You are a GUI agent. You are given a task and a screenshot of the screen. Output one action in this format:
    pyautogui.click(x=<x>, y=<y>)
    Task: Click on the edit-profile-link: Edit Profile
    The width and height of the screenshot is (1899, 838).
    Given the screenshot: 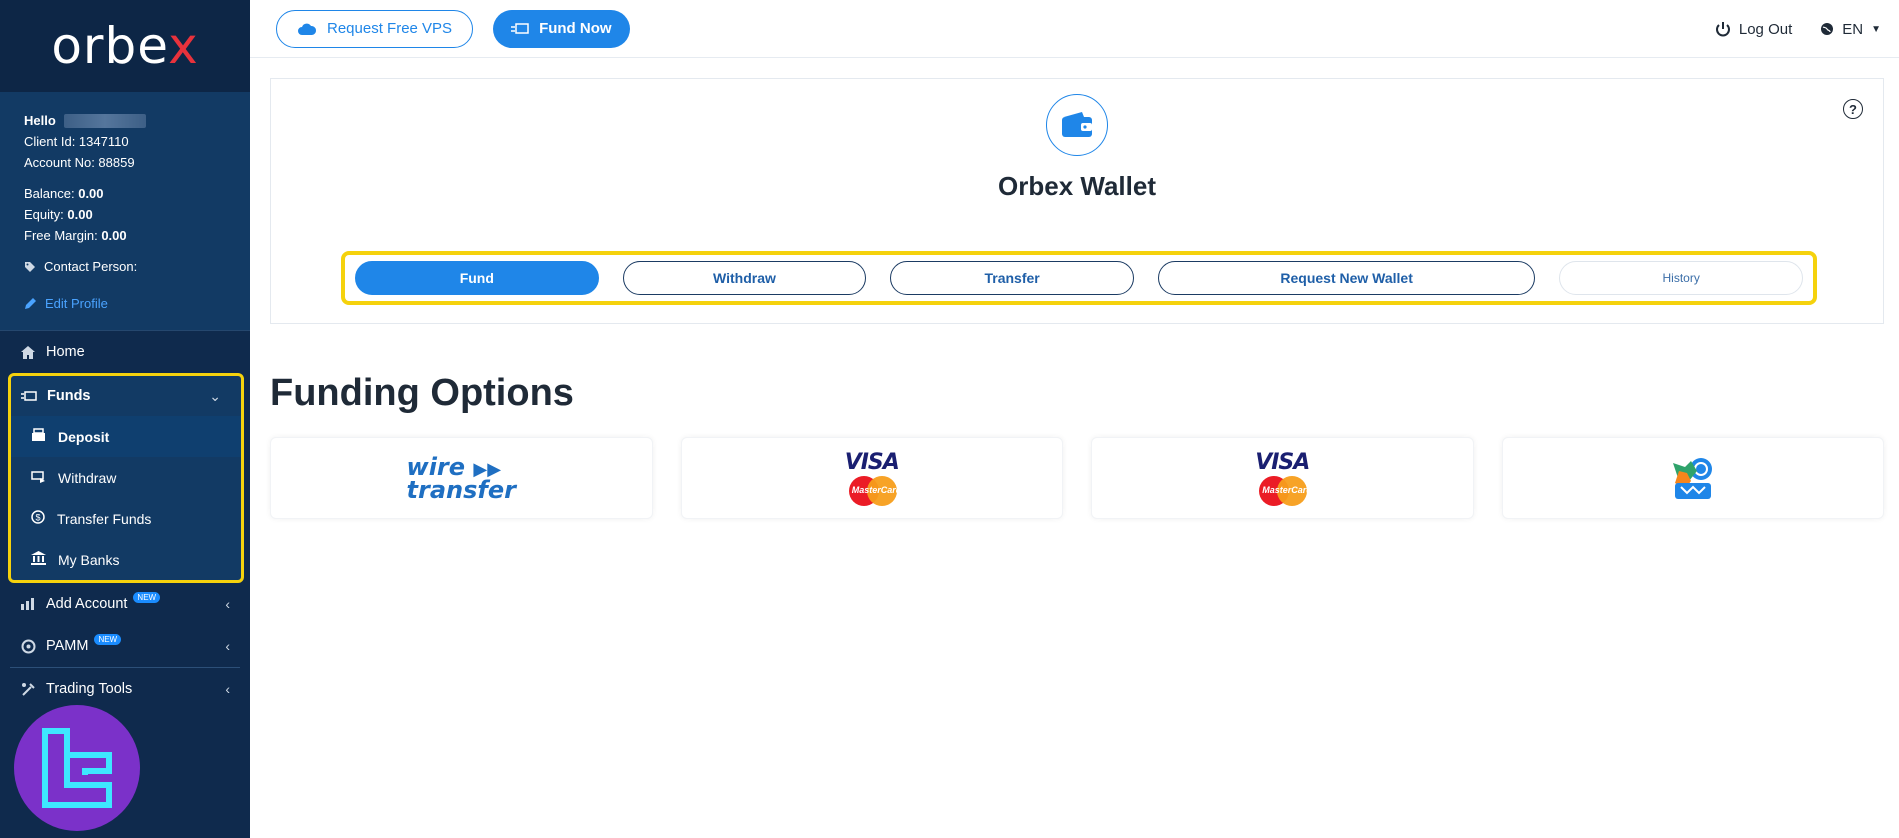 What is the action you would take?
    pyautogui.click(x=125, y=306)
    